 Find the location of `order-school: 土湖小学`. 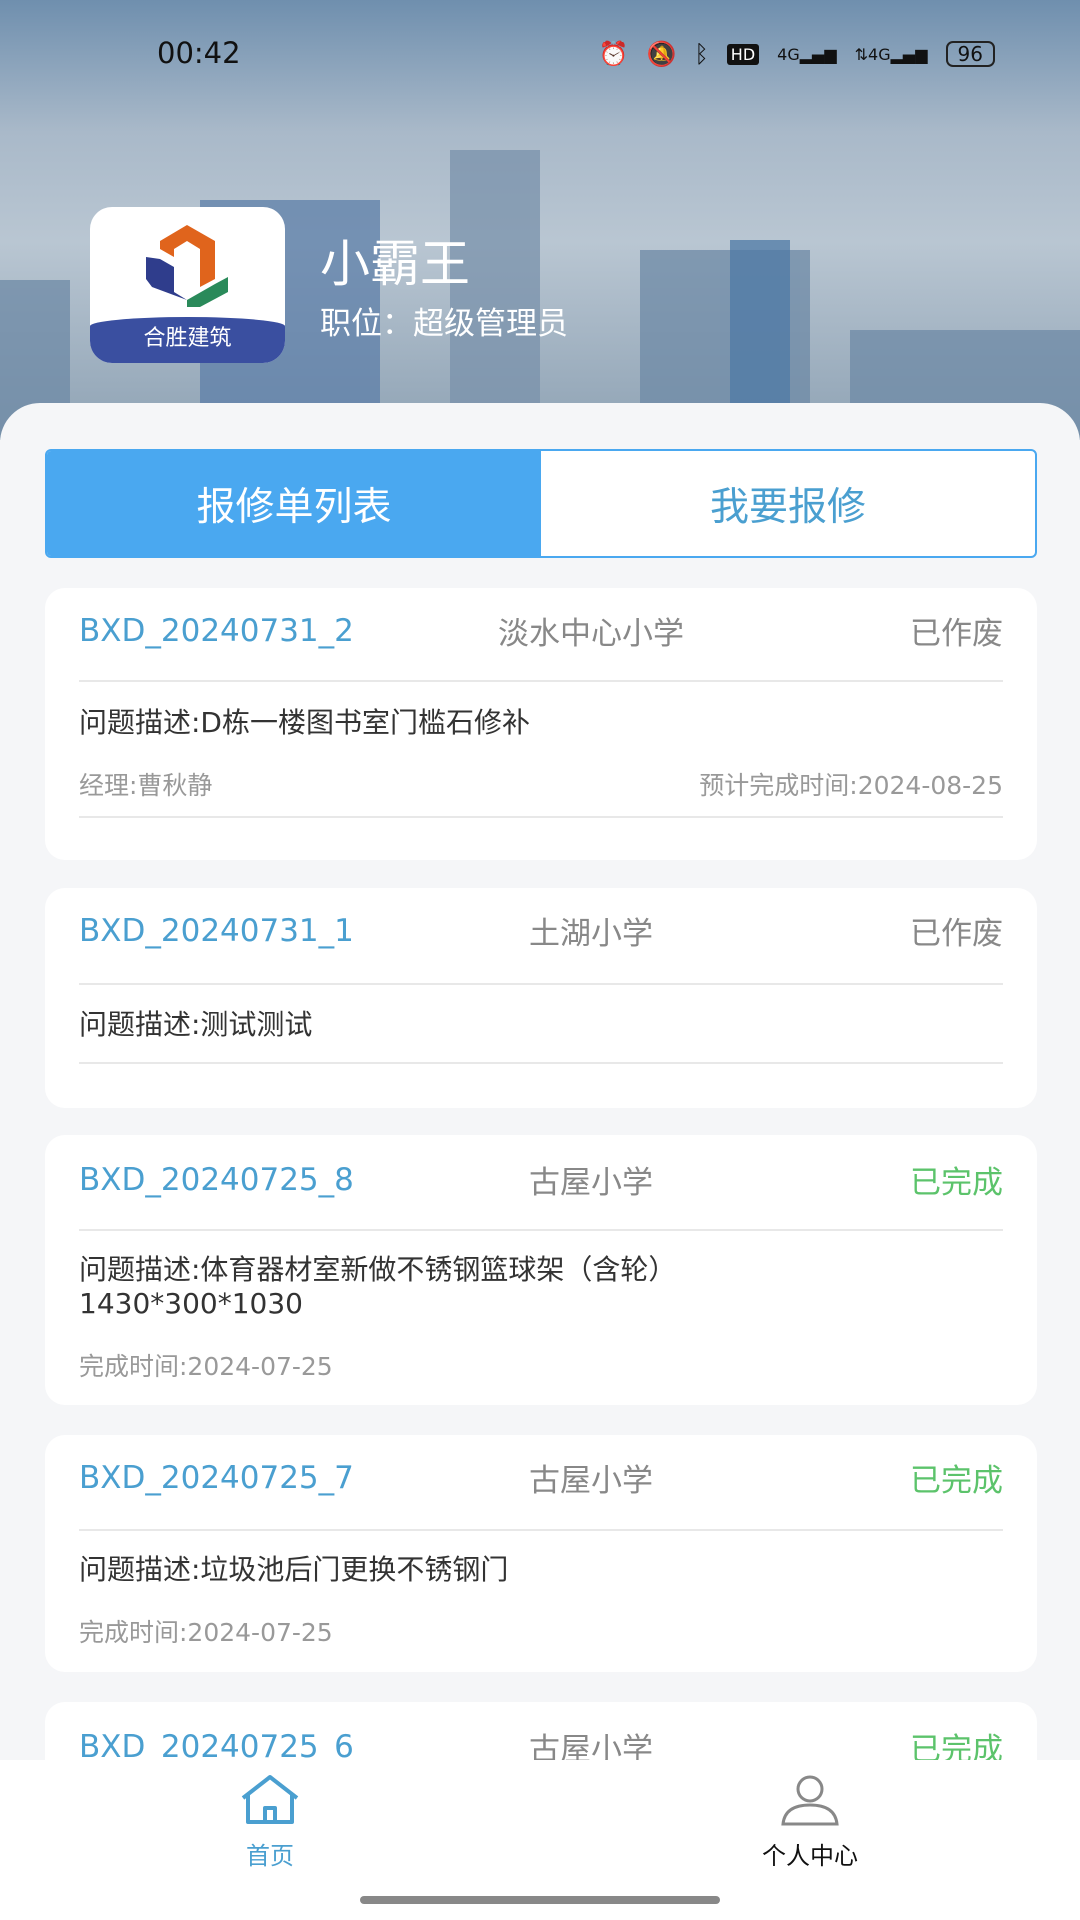

order-school: 土湖小学 is located at coordinates (591, 934).